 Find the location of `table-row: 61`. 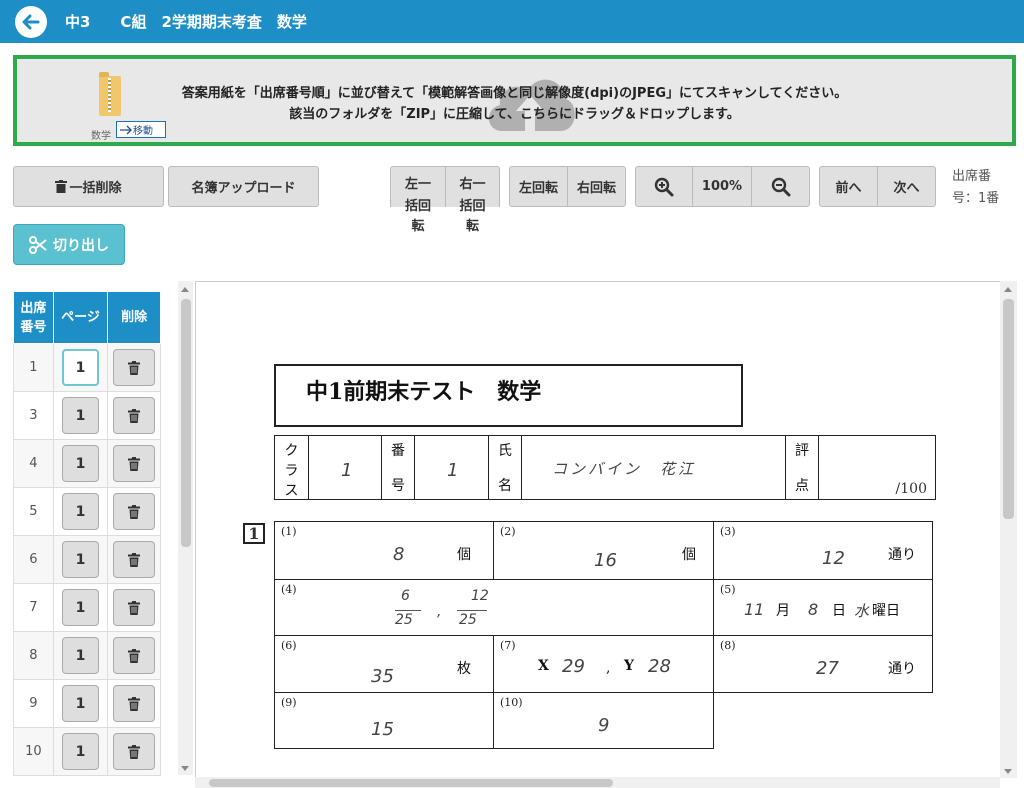

table-row: 61 is located at coordinates (87, 559).